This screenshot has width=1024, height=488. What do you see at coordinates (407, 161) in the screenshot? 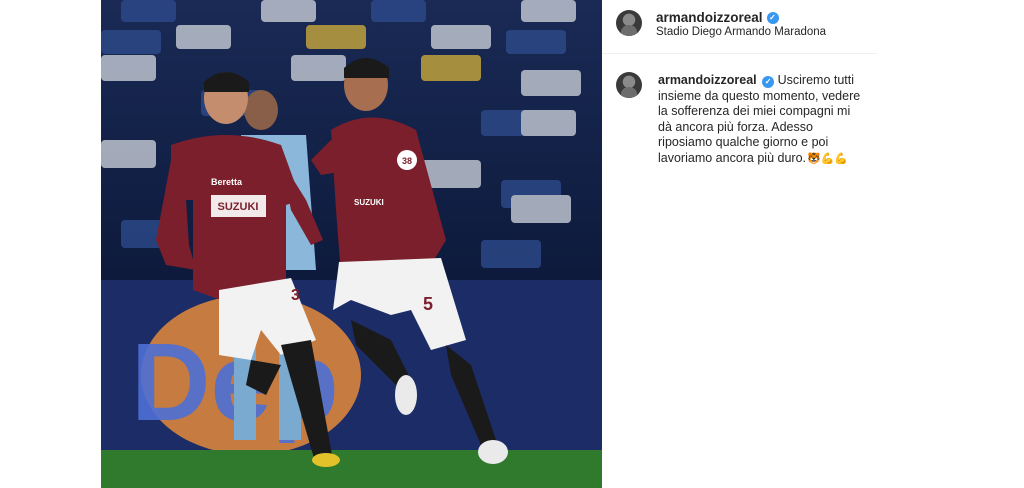
I see `sleeve-patch: 38` at bounding box center [407, 161].